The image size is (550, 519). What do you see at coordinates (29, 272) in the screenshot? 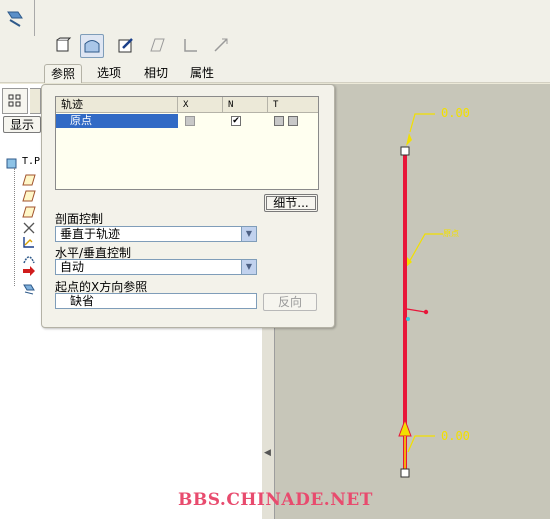
I see `insert-here-icon` at bounding box center [29, 272].